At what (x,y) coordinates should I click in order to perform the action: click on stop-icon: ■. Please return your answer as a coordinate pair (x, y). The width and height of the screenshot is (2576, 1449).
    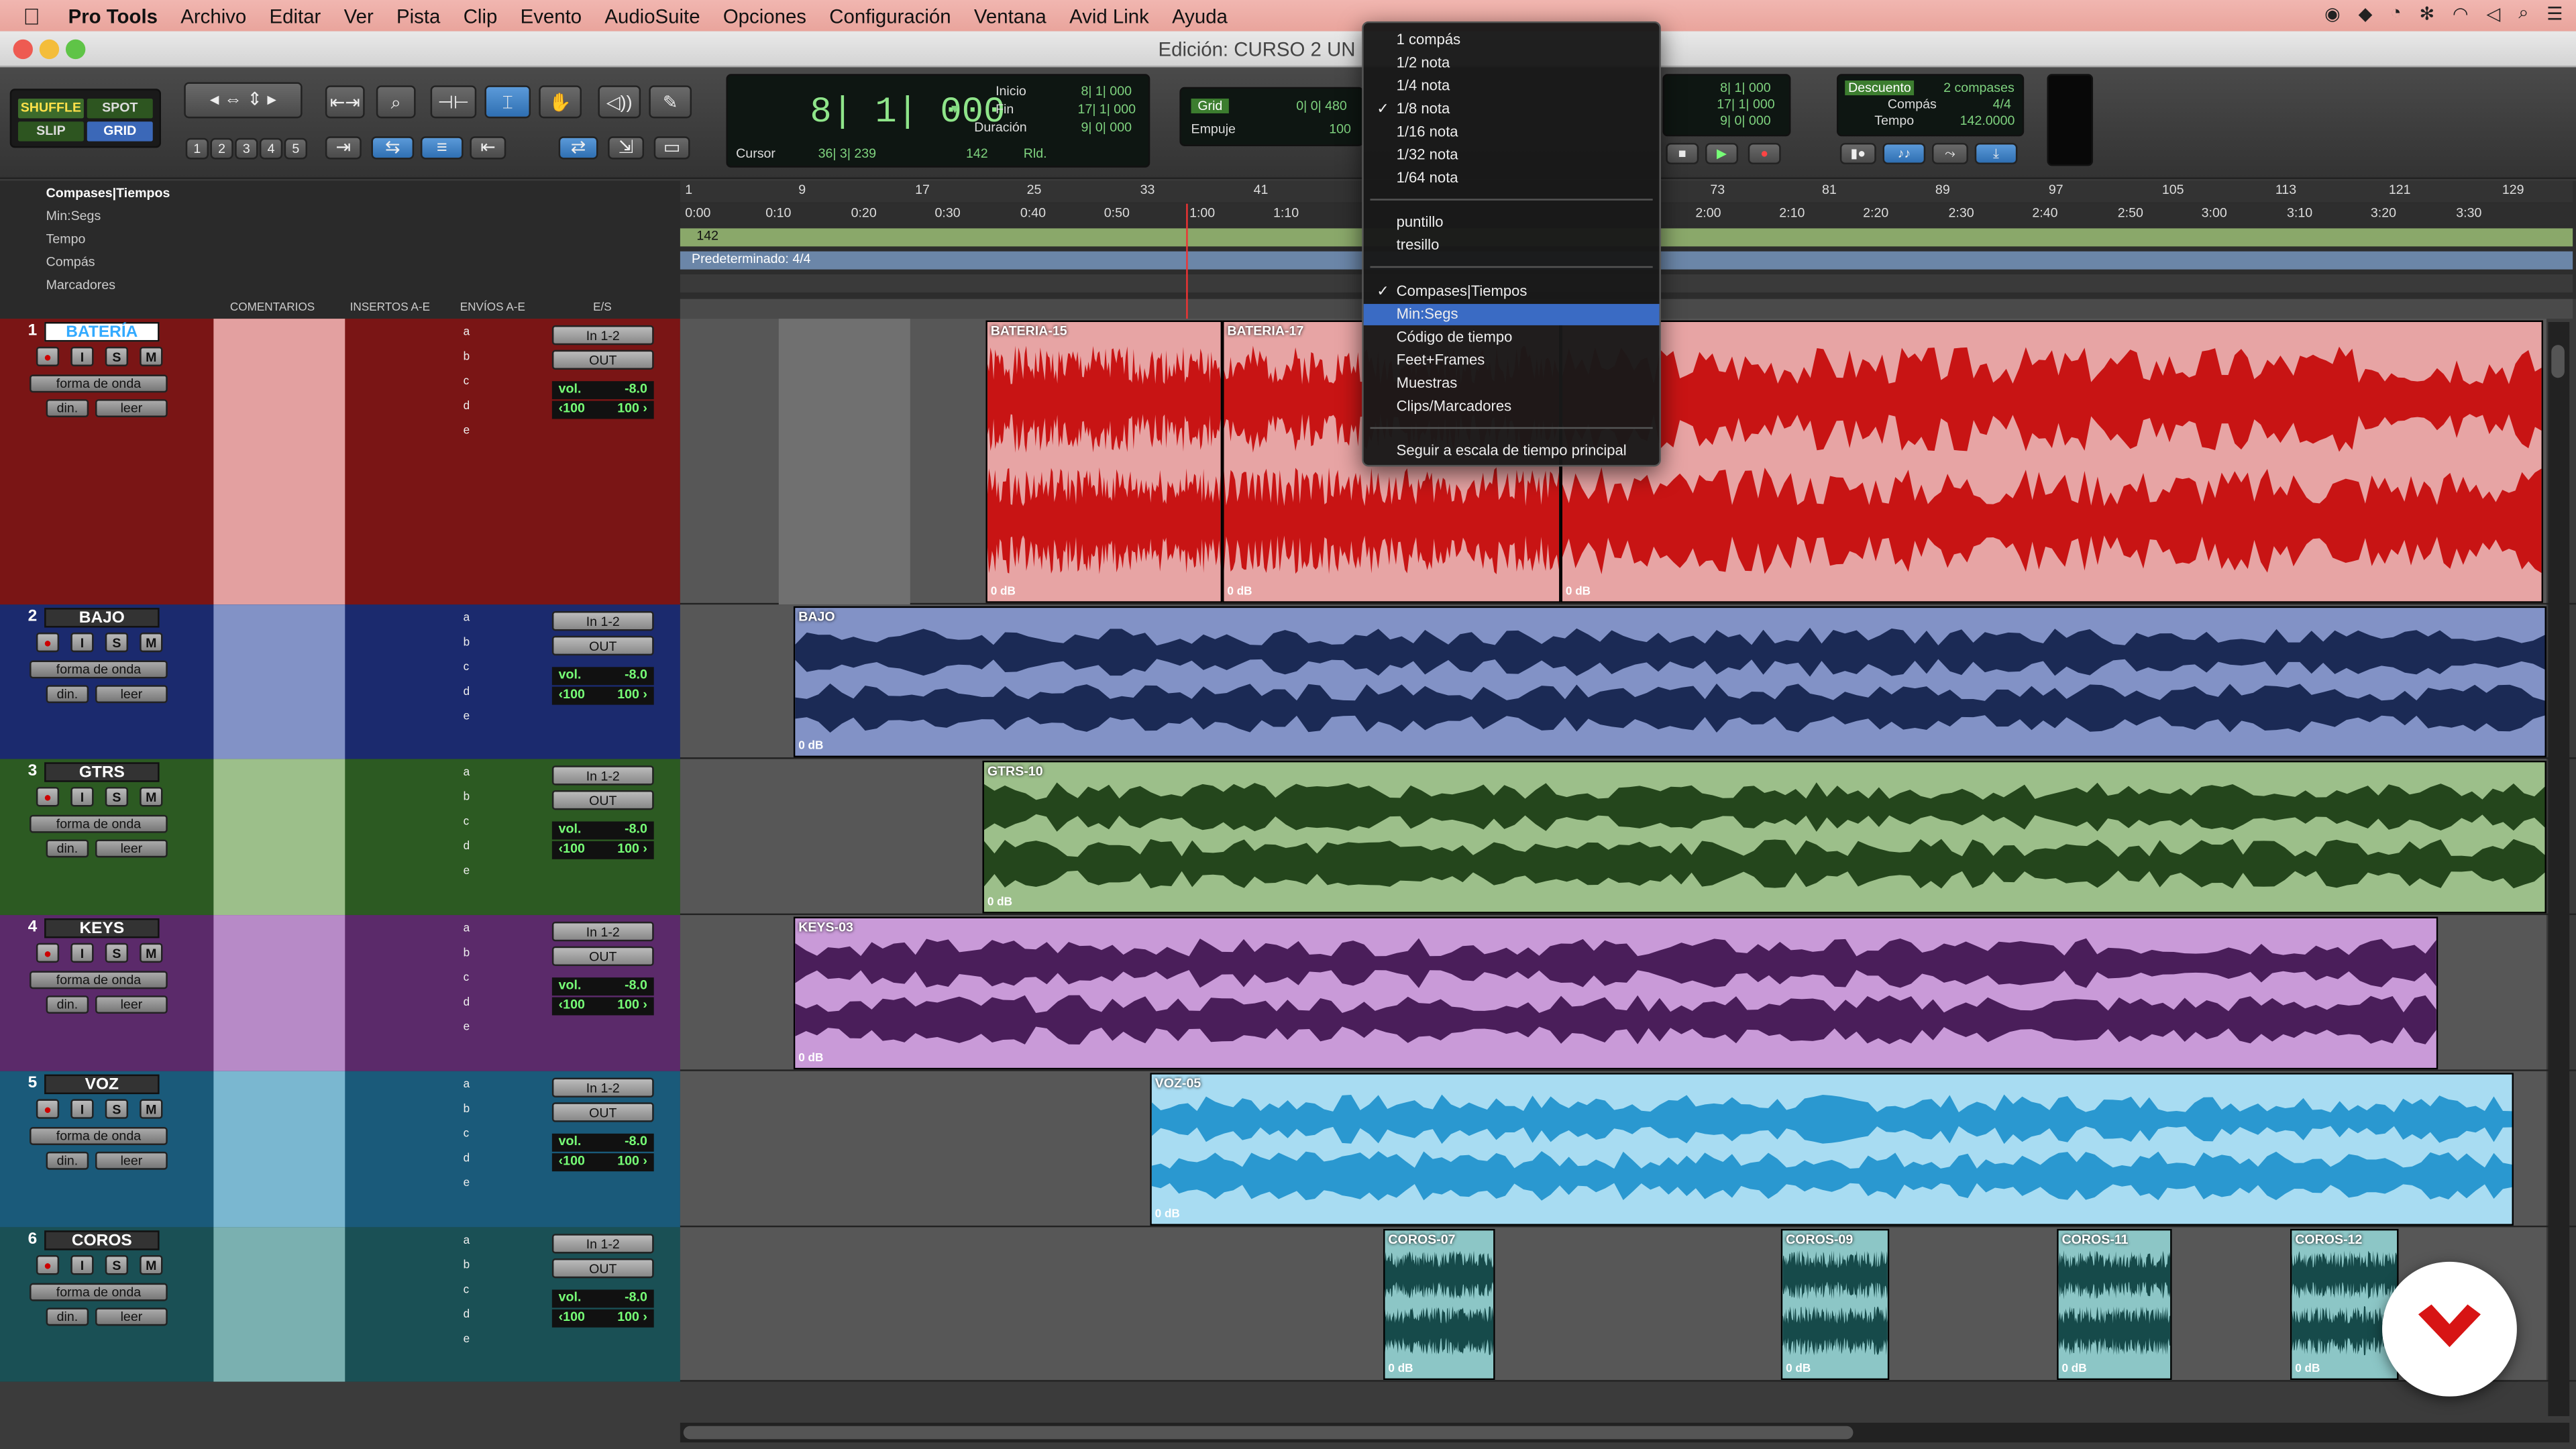
    Looking at the image, I should click on (1682, 153).